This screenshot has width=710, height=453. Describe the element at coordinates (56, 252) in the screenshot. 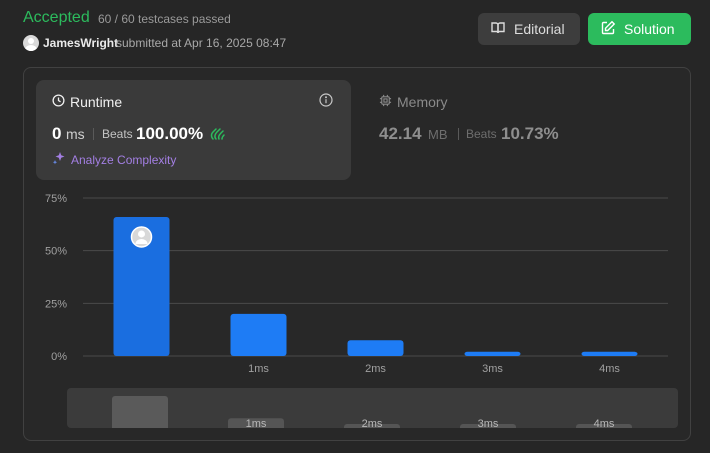

I see `y-tick-label: 50%` at that location.